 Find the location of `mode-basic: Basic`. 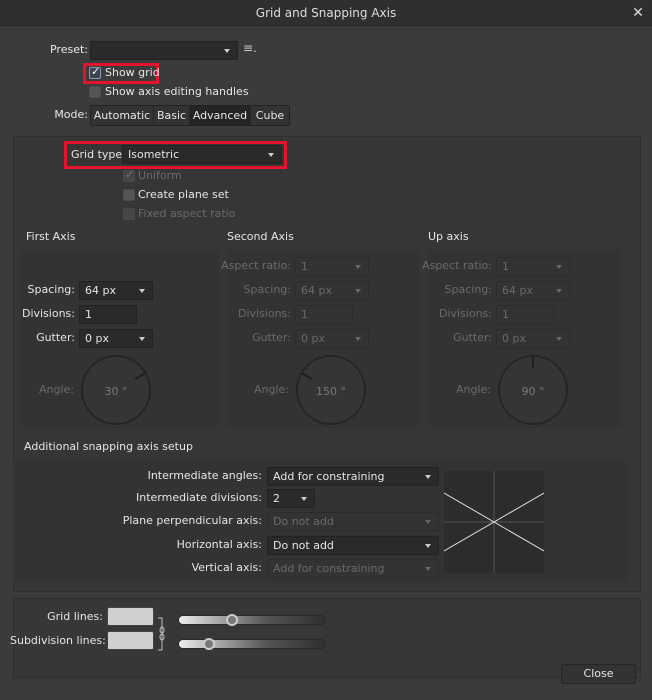

mode-basic: Basic is located at coordinates (172, 115).